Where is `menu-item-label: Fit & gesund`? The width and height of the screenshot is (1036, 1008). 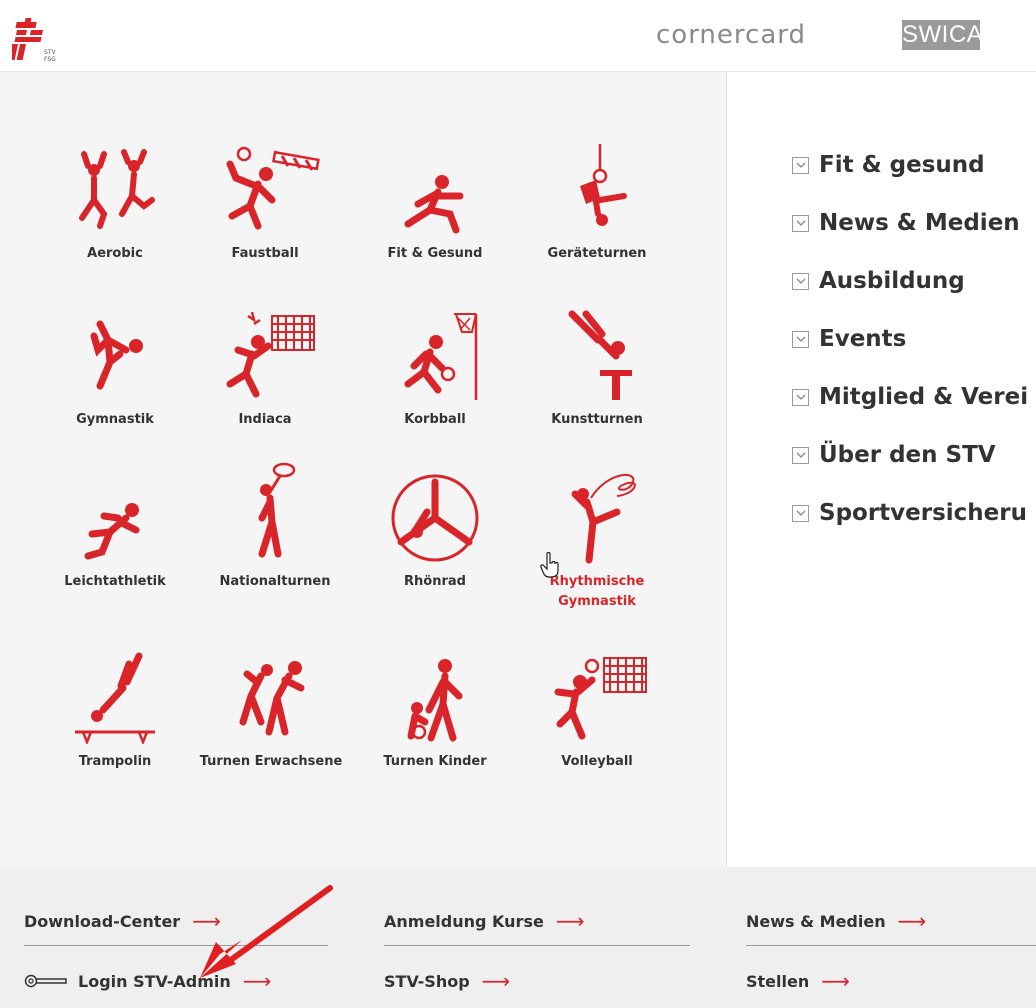 menu-item-label: Fit & gesund is located at coordinates (902, 165).